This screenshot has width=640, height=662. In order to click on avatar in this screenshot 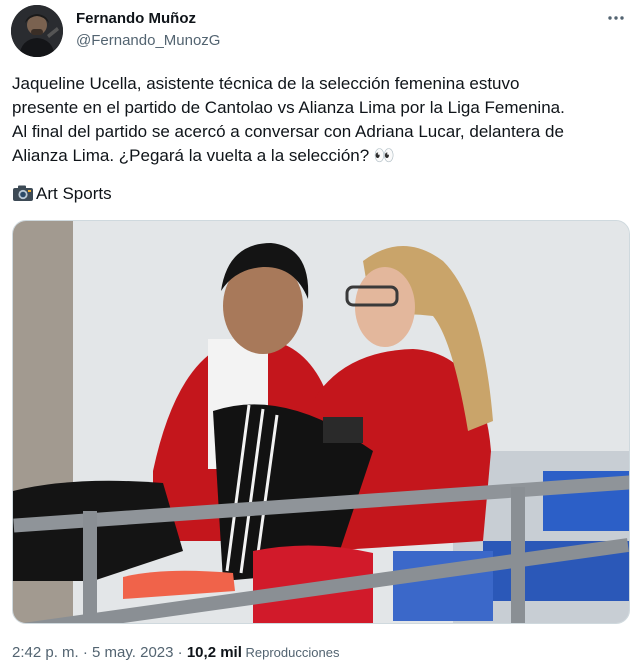, I will do `click(37, 31)`.